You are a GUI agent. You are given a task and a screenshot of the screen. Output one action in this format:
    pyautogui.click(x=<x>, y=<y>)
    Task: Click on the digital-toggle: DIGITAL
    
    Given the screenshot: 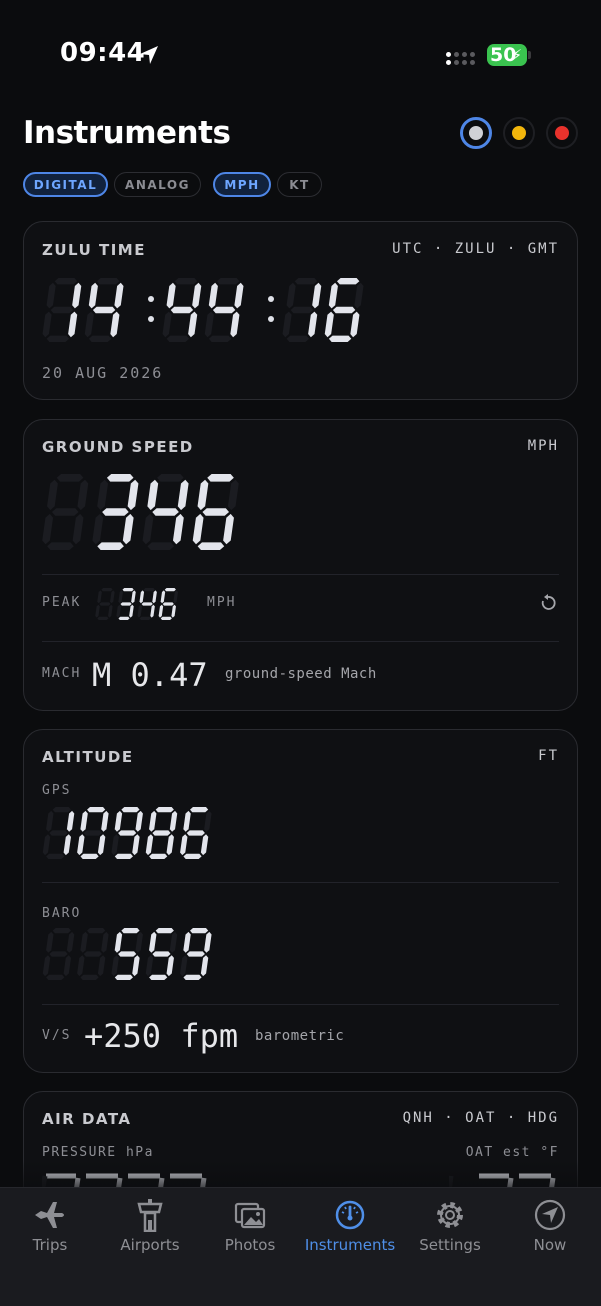 What is the action you would take?
    pyautogui.click(x=65, y=184)
    